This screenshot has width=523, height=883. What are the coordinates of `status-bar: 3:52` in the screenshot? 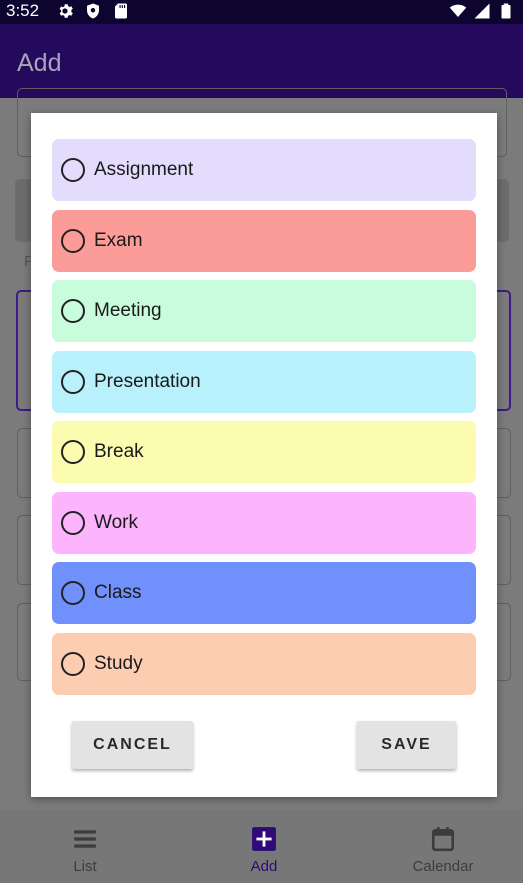 It's located at (261, 12).